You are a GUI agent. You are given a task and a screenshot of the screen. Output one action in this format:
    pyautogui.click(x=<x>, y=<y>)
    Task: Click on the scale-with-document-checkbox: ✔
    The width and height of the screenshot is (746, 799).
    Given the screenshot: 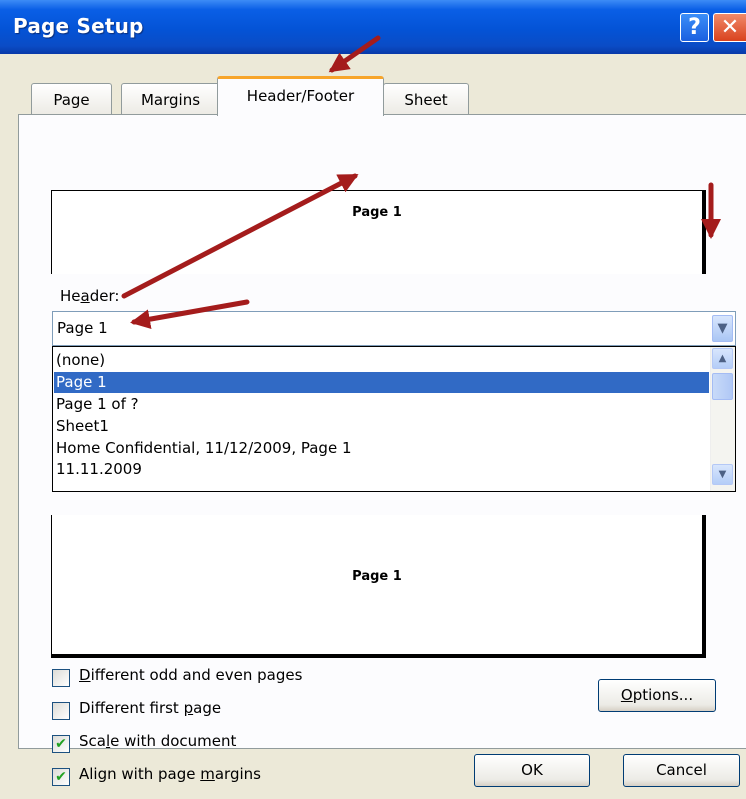 What is the action you would take?
    pyautogui.click(x=61, y=744)
    